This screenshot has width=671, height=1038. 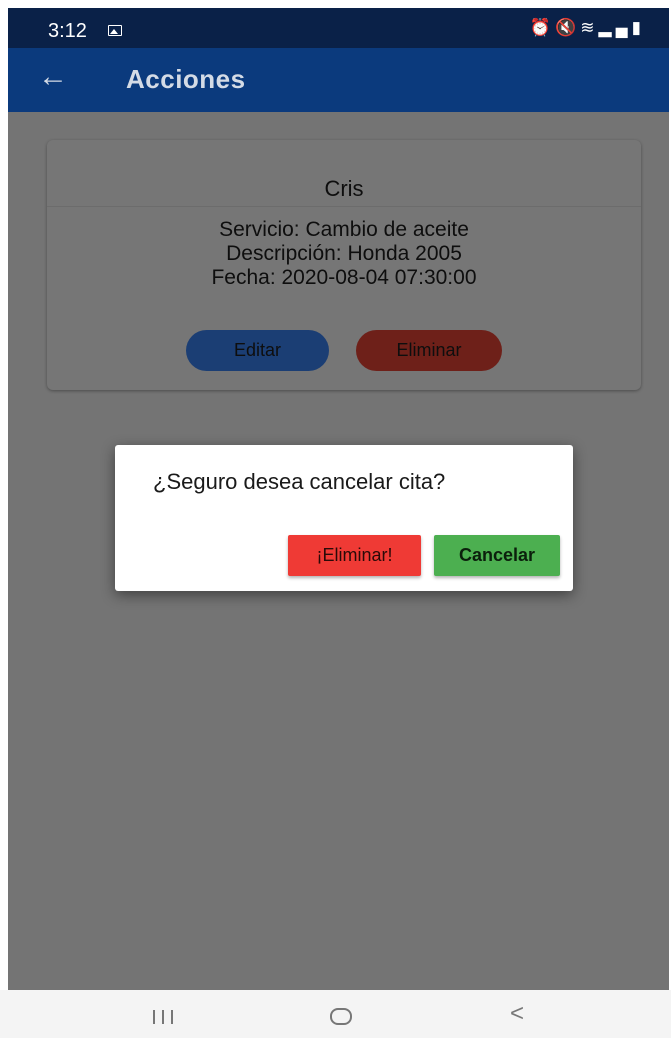 What do you see at coordinates (517, 1014) in the screenshot?
I see `nav-back-icon: <` at bounding box center [517, 1014].